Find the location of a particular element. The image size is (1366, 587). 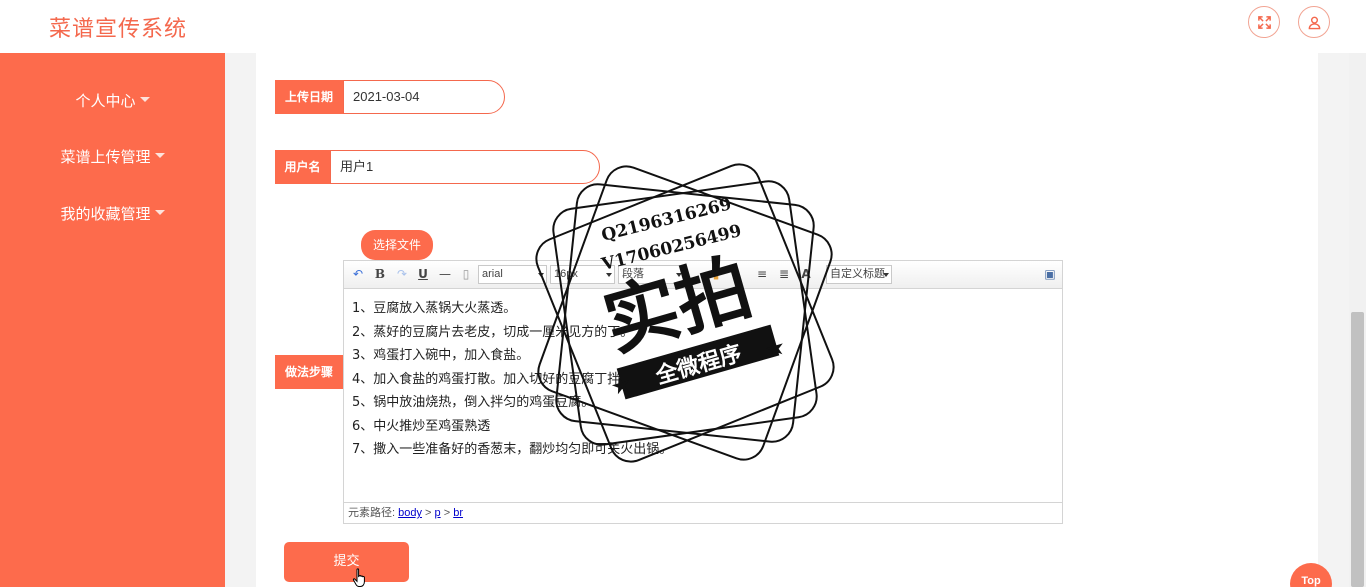

underline-icon: U is located at coordinates (423, 274).